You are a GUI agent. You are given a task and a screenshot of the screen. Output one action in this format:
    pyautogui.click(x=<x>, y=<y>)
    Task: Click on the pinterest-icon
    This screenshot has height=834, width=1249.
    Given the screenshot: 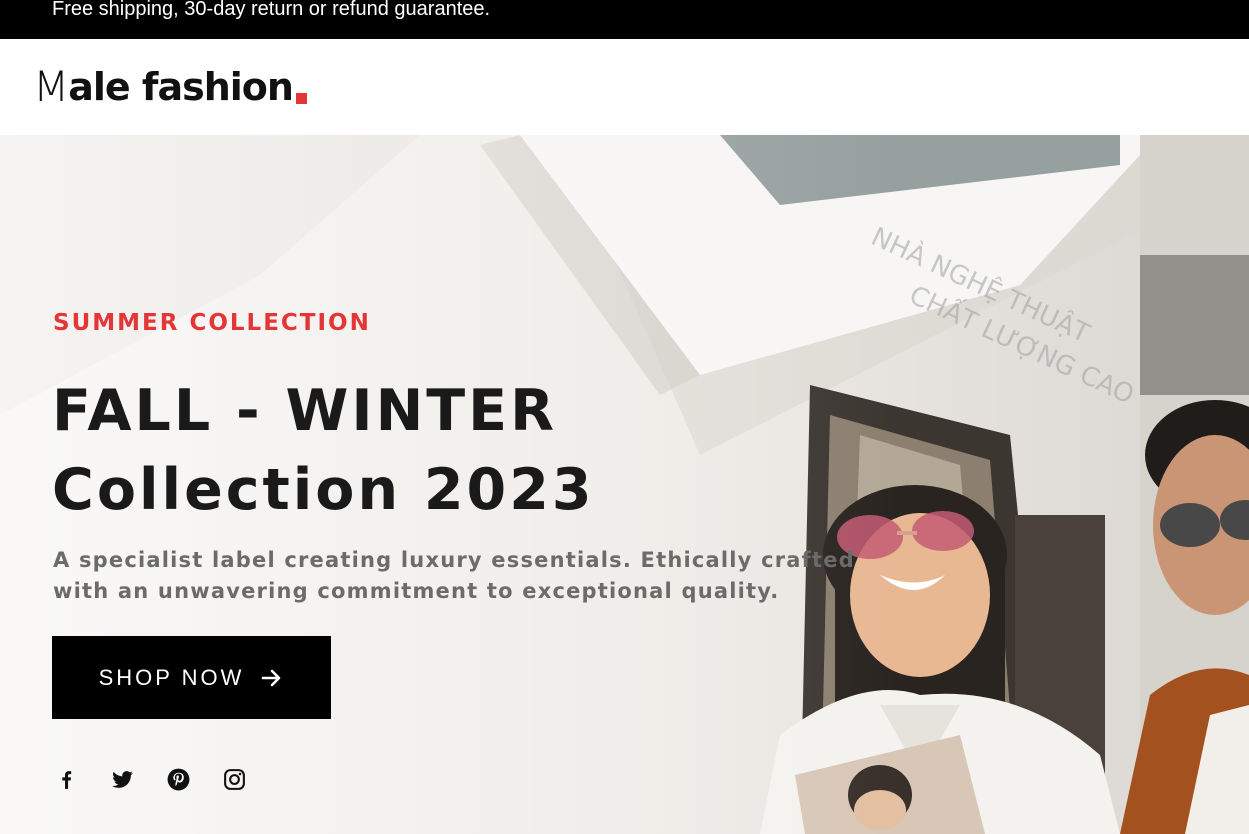 What is the action you would take?
    pyautogui.click(x=178, y=779)
    